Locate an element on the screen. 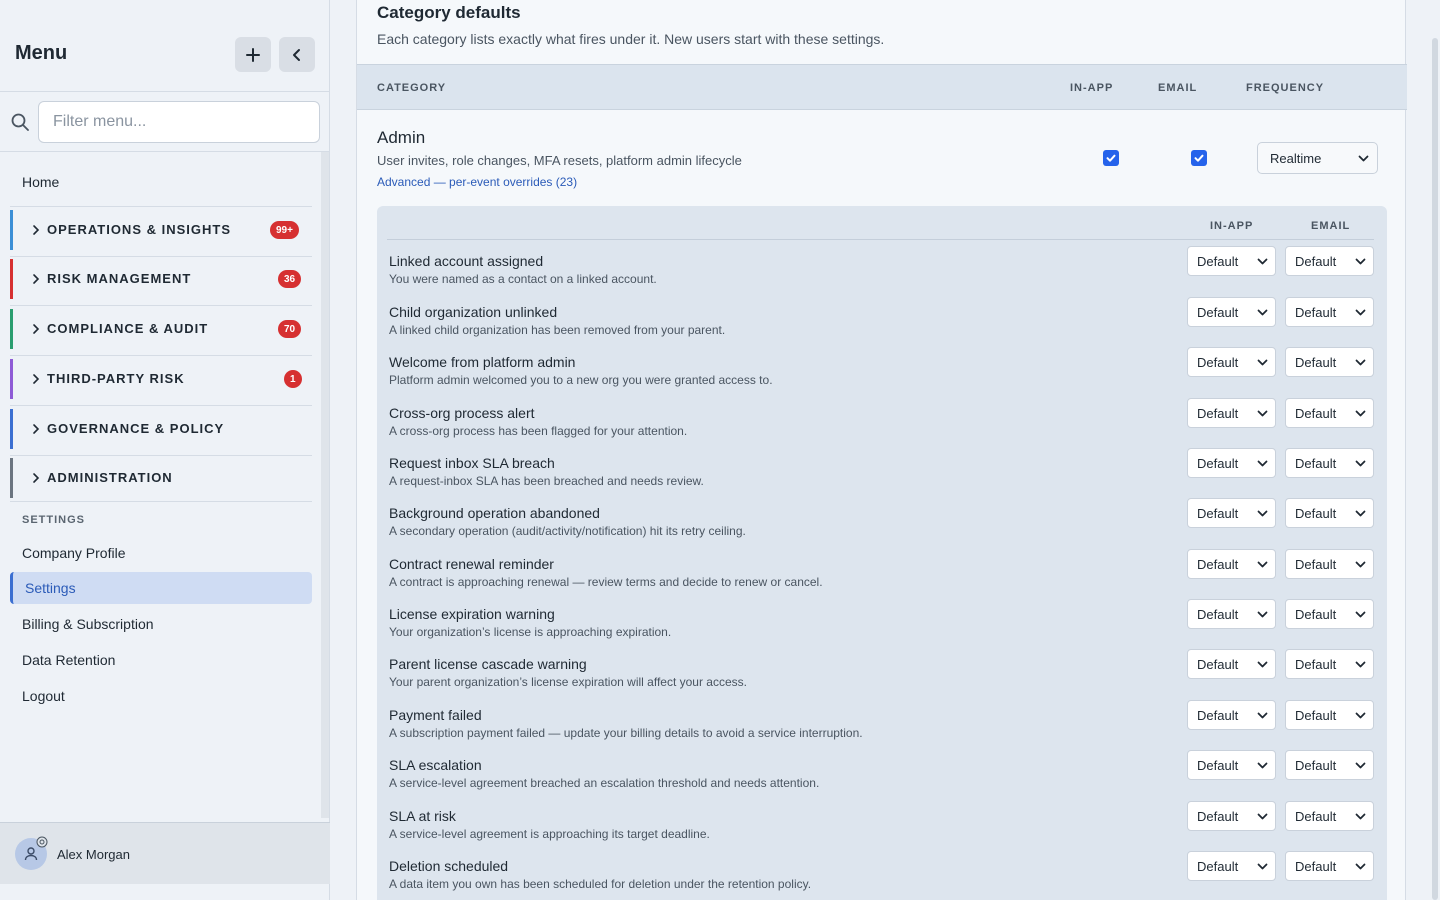 The image size is (1440, 900). nav-group-label: THIRD-PARTY RISK is located at coordinates (116, 378).